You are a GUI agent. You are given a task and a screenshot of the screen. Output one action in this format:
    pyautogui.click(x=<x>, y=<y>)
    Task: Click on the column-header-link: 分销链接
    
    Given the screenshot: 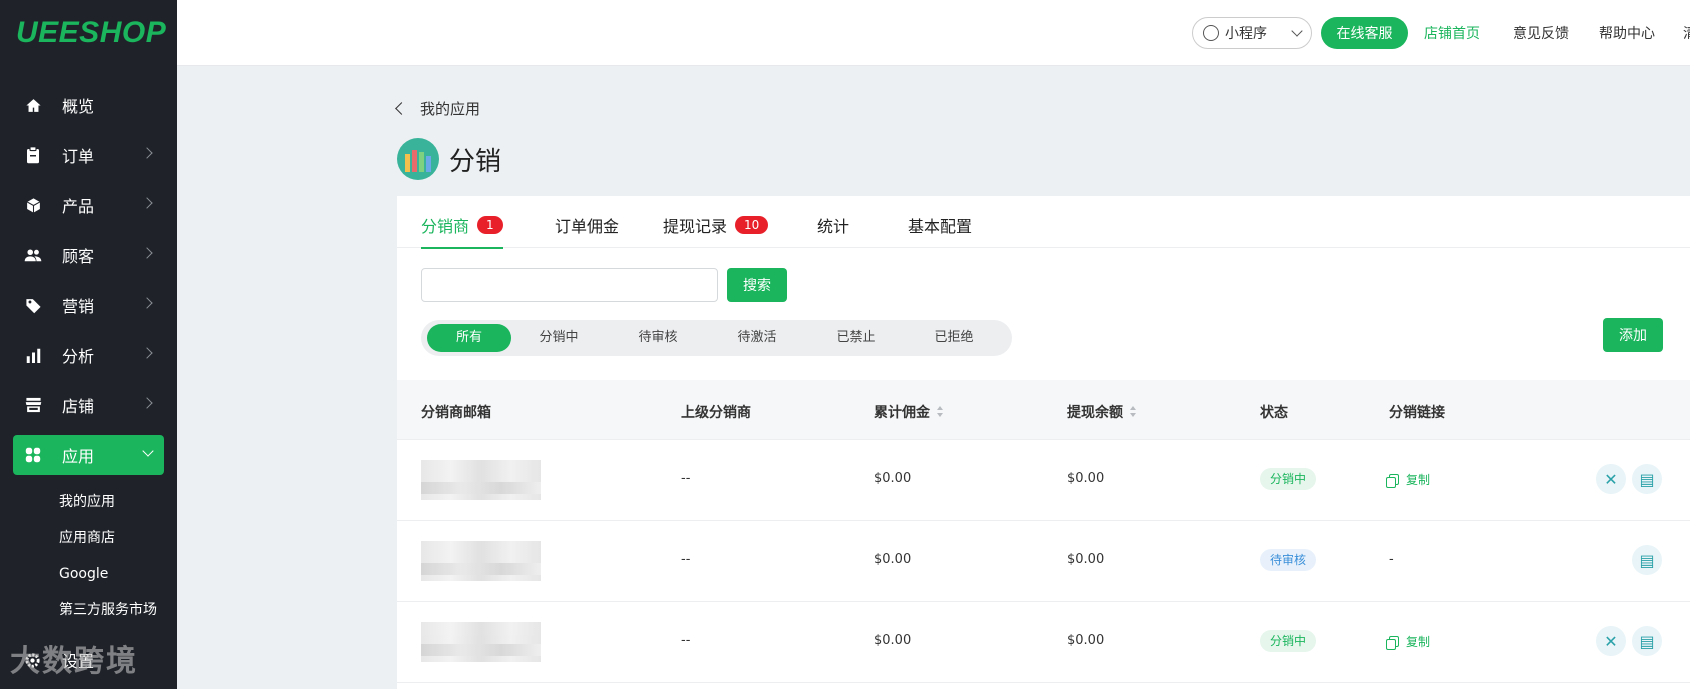 What is the action you would take?
    pyautogui.click(x=1417, y=413)
    